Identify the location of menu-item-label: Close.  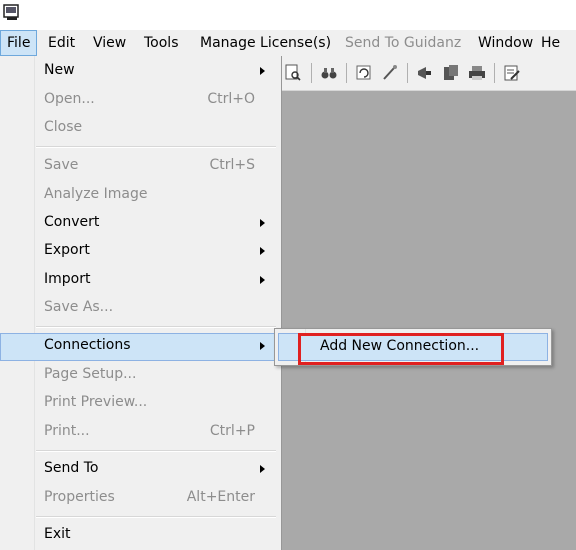
(63, 127).